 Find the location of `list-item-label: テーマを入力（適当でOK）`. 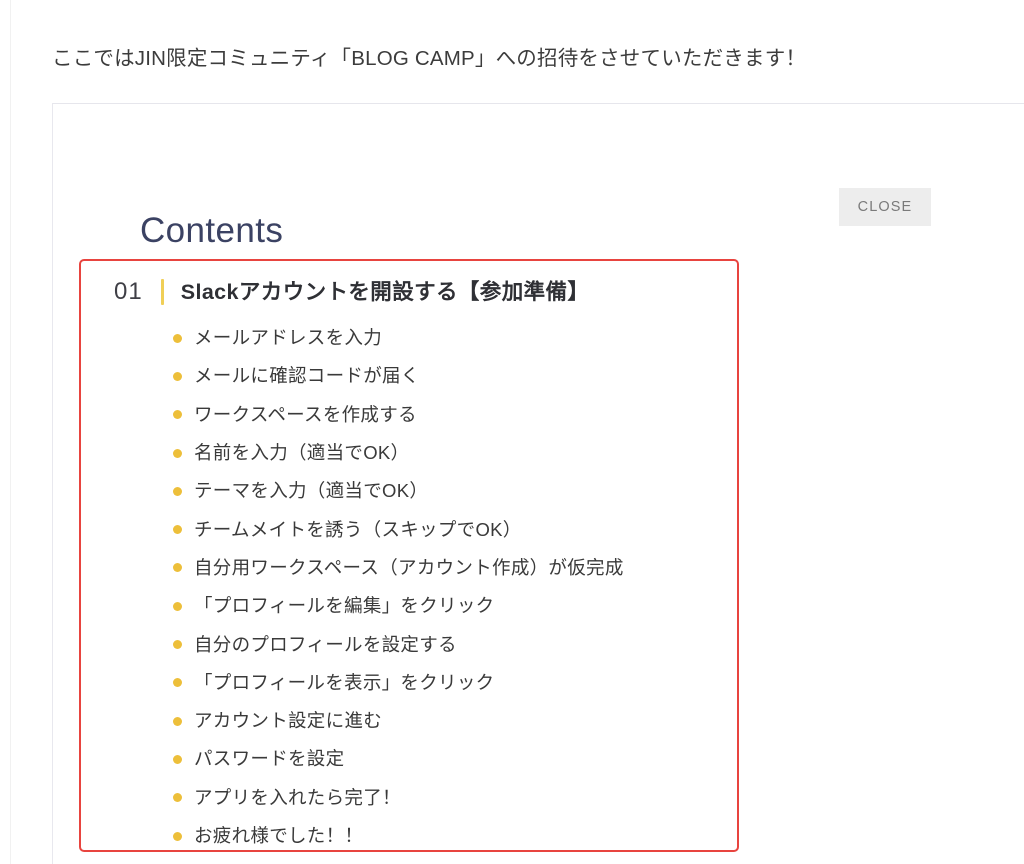

list-item-label: テーマを入力（適当でOK） is located at coordinates (311, 491).